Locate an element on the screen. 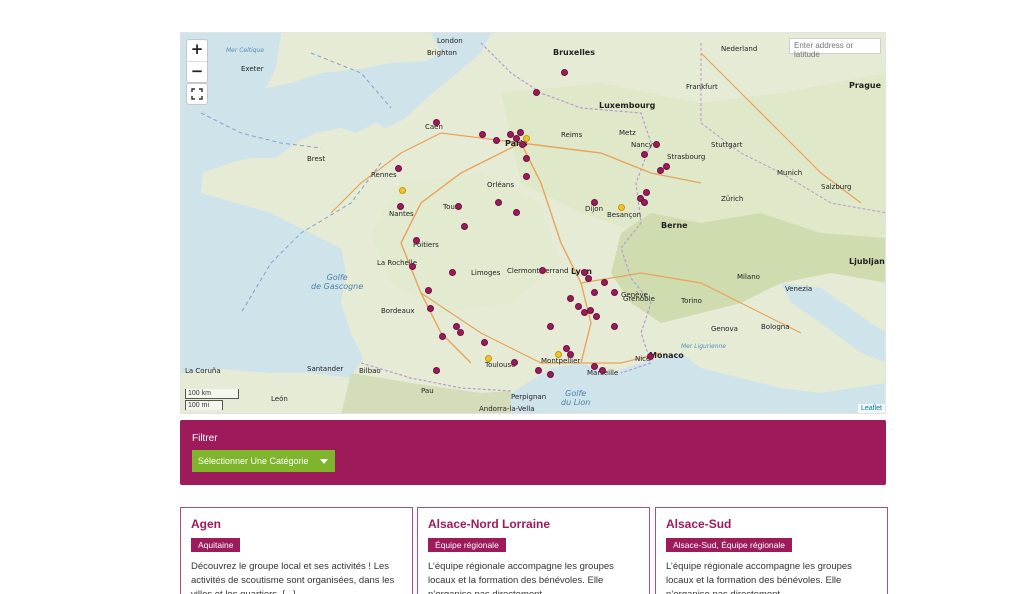 The height and width of the screenshot is (594, 1024). label-nantes: Nantes is located at coordinates (401, 214).